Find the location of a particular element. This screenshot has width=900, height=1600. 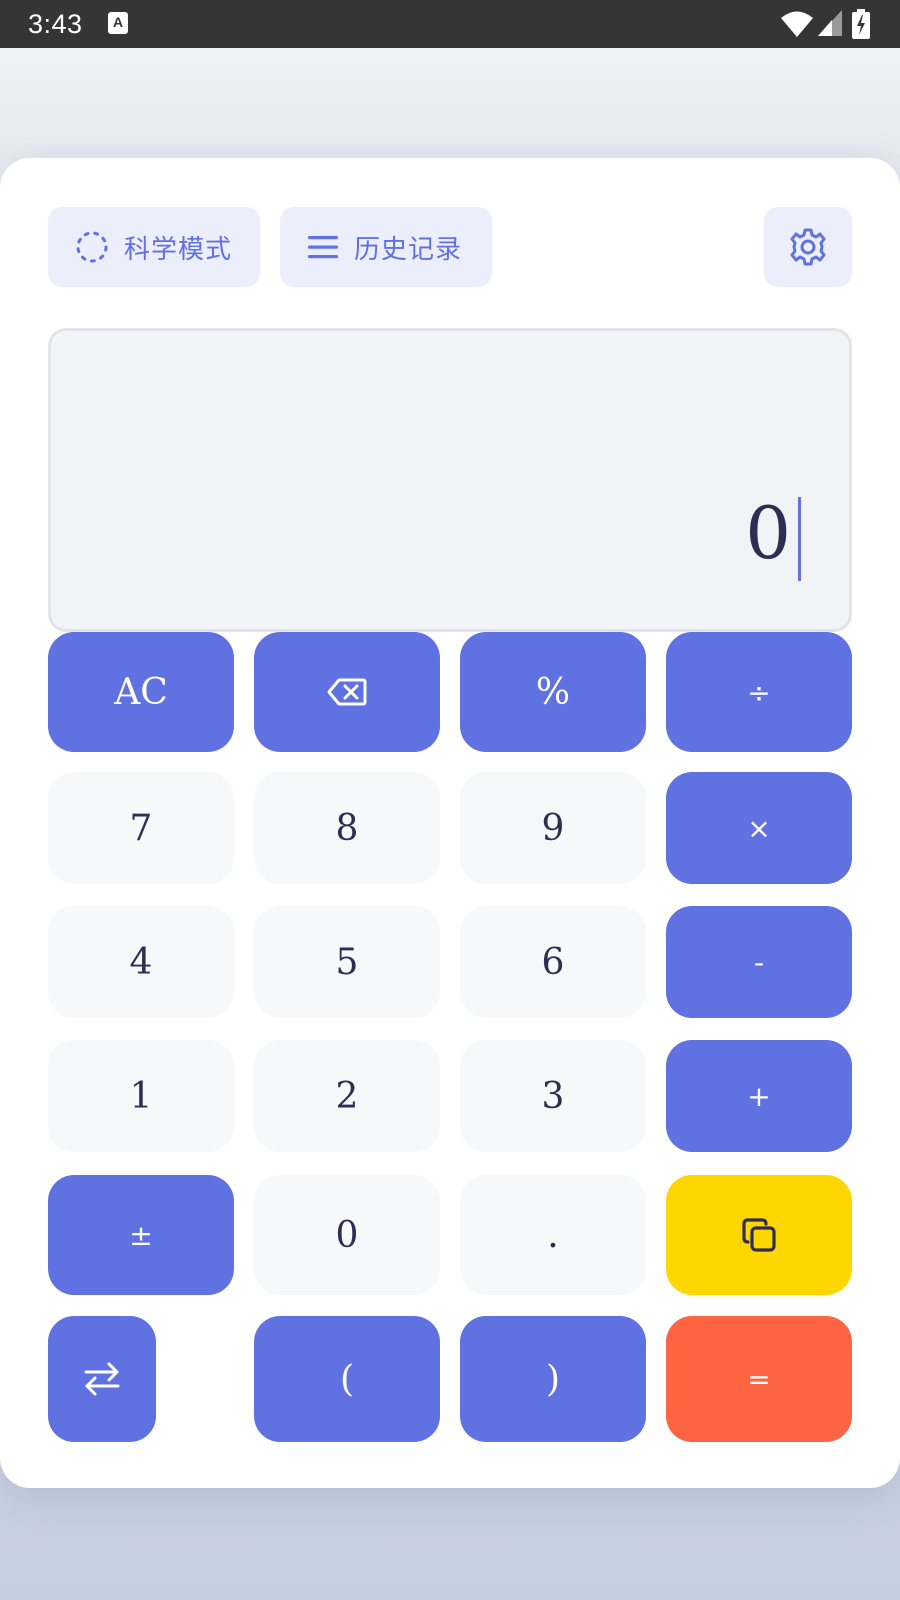

history-label: 历史记录 is located at coordinates (408, 249).